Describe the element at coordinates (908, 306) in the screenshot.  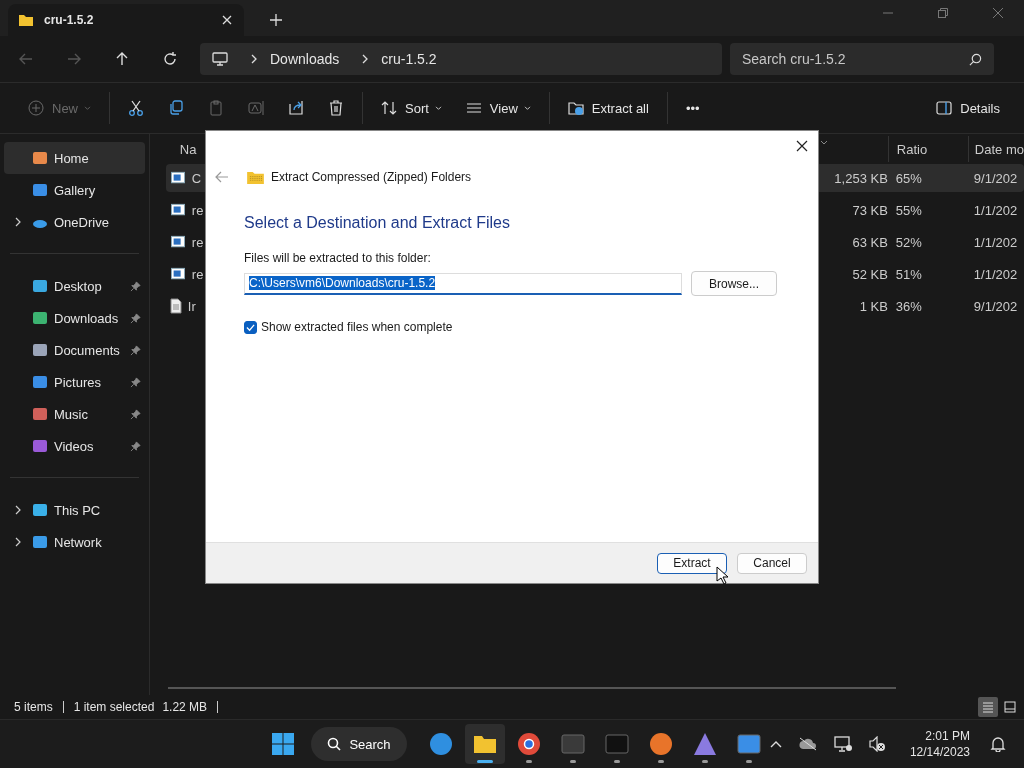
I see `file-ratio: 36%` at that location.